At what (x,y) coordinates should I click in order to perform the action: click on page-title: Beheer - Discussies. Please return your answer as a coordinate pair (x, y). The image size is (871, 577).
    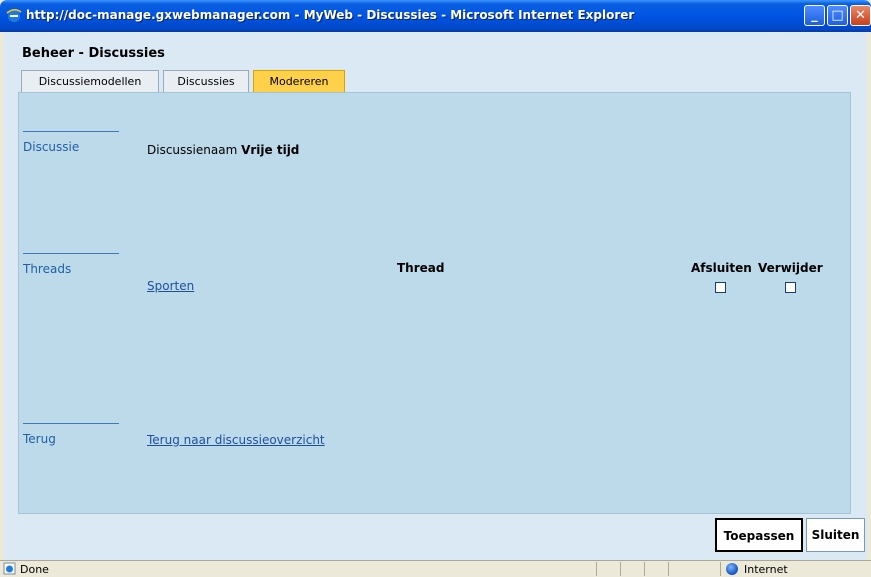
    Looking at the image, I should click on (93, 53).